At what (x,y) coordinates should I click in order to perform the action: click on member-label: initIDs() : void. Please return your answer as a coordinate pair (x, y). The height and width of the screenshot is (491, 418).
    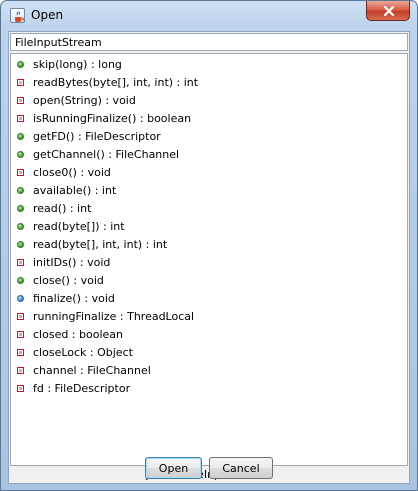
    Looking at the image, I should click on (72, 262).